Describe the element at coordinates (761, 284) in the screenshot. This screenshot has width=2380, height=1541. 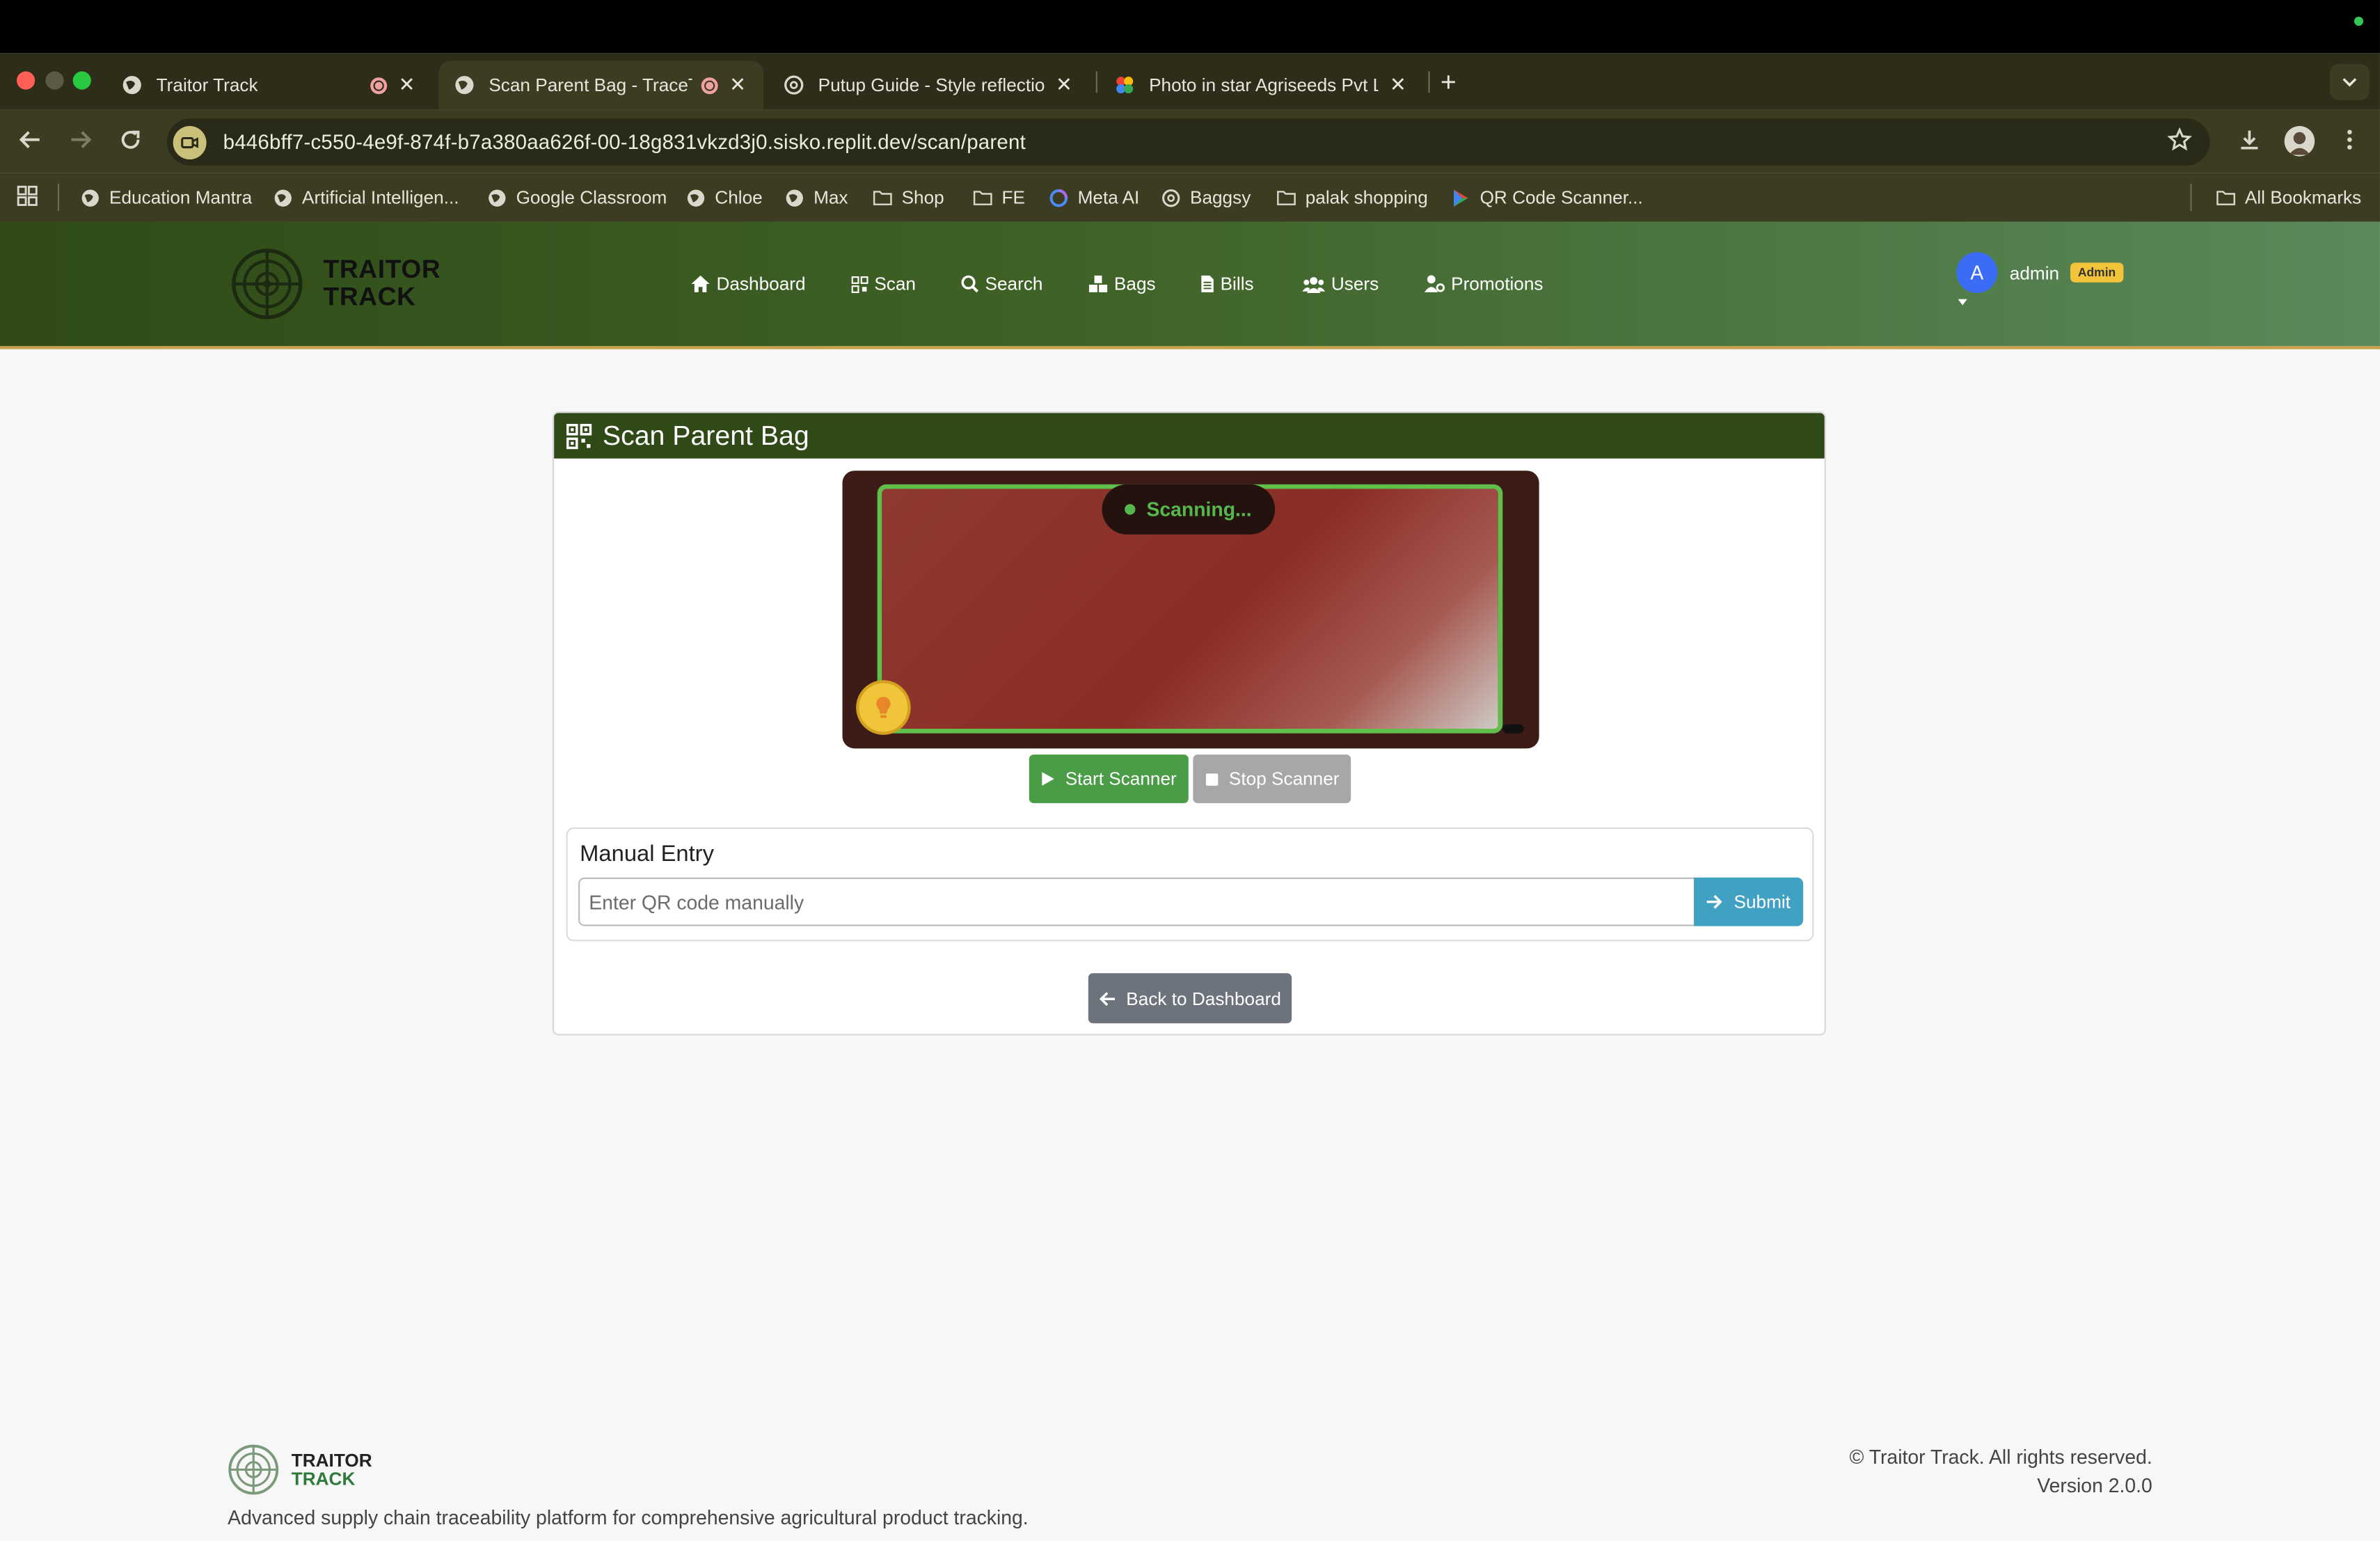
I see `nav-label: Dashboard` at that location.